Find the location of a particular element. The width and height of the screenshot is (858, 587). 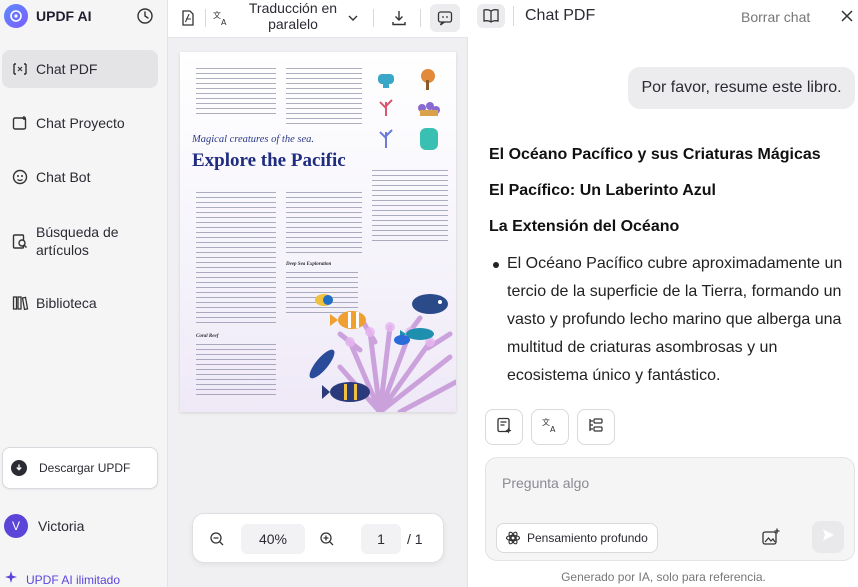

header-divider is located at coordinates (513, 16).